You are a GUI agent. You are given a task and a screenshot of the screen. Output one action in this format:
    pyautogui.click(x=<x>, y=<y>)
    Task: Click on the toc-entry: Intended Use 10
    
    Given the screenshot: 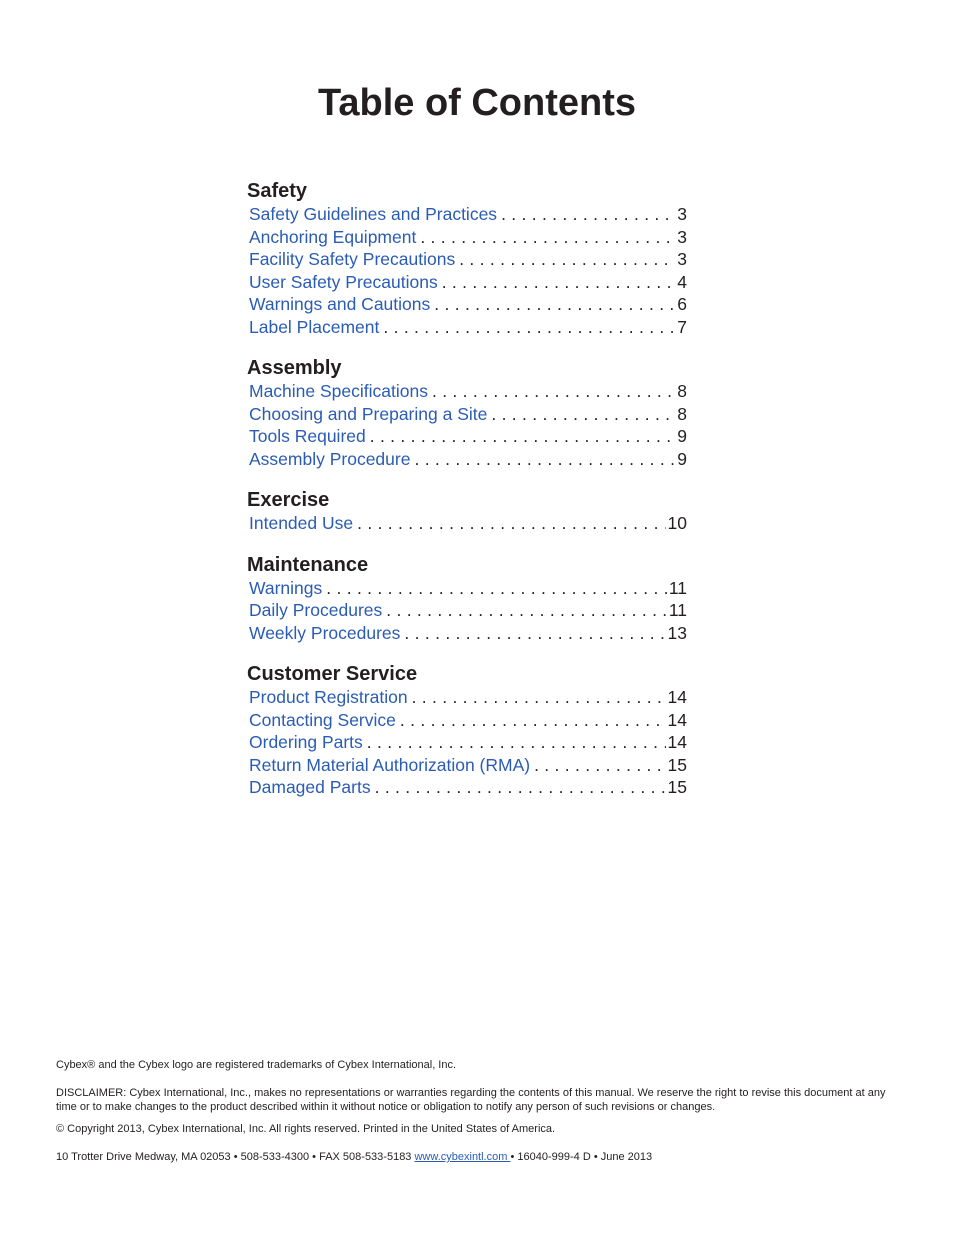 What is the action you would take?
    pyautogui.click(x=467, y=523)
    